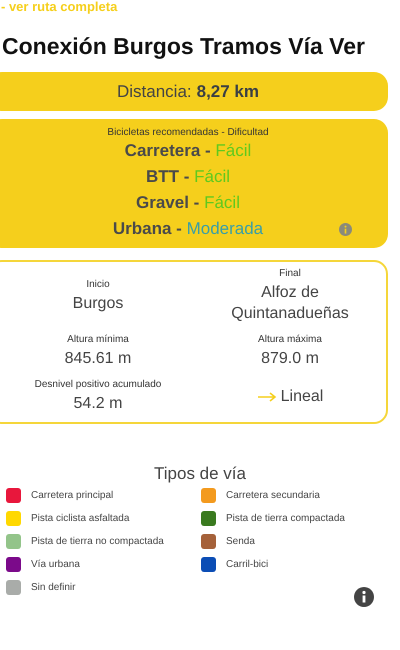 The image size is (400, 650). Describe the element at coordinates (290, 359) in the screenshot. I see `detail-value: 879.0 m` at that location.